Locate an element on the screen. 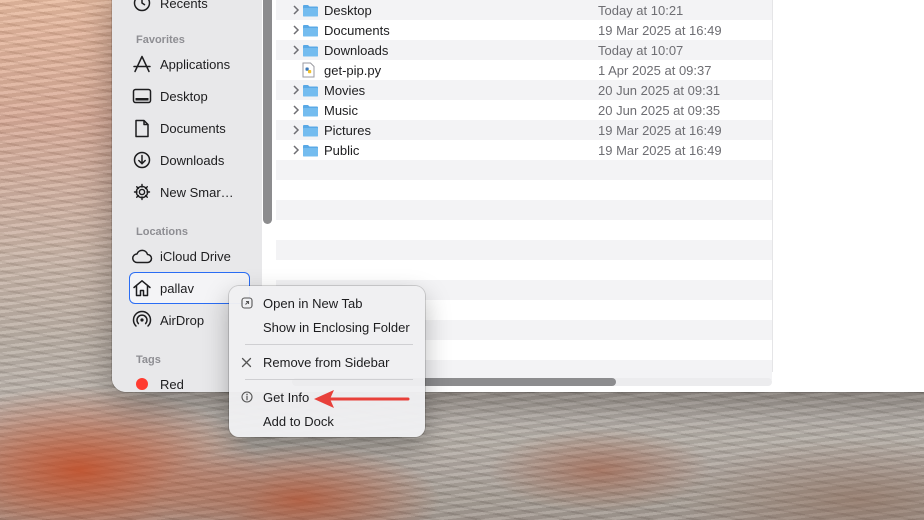 This screenshot has width=924, height=520. menu-item-label: Remove from Sidebar is located at coordinates (326, 362).